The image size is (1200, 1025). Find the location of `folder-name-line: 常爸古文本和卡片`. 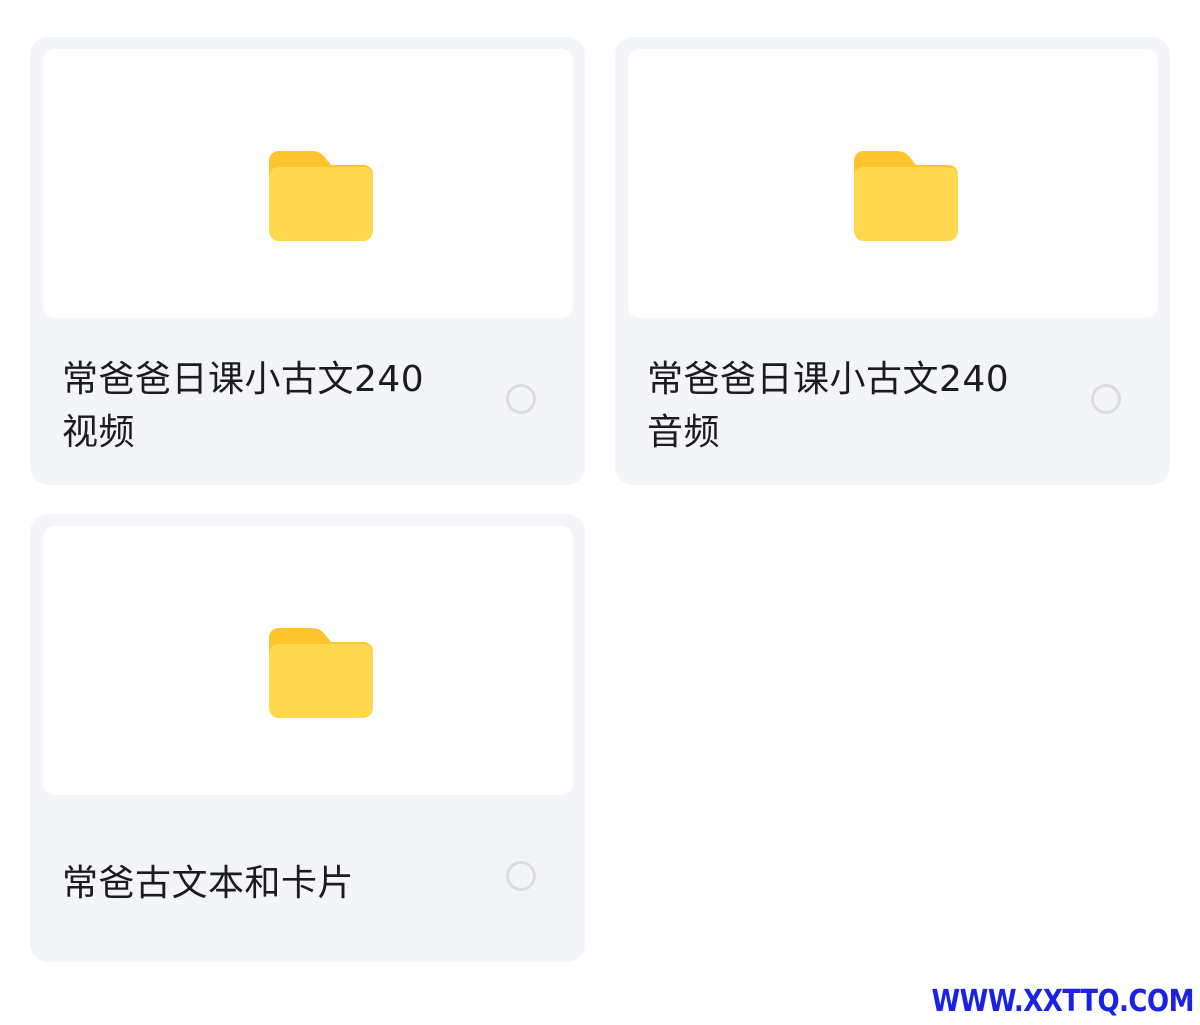

folder-name-line: 常爸古文本和卡片 is located at coordinates (208, 883).